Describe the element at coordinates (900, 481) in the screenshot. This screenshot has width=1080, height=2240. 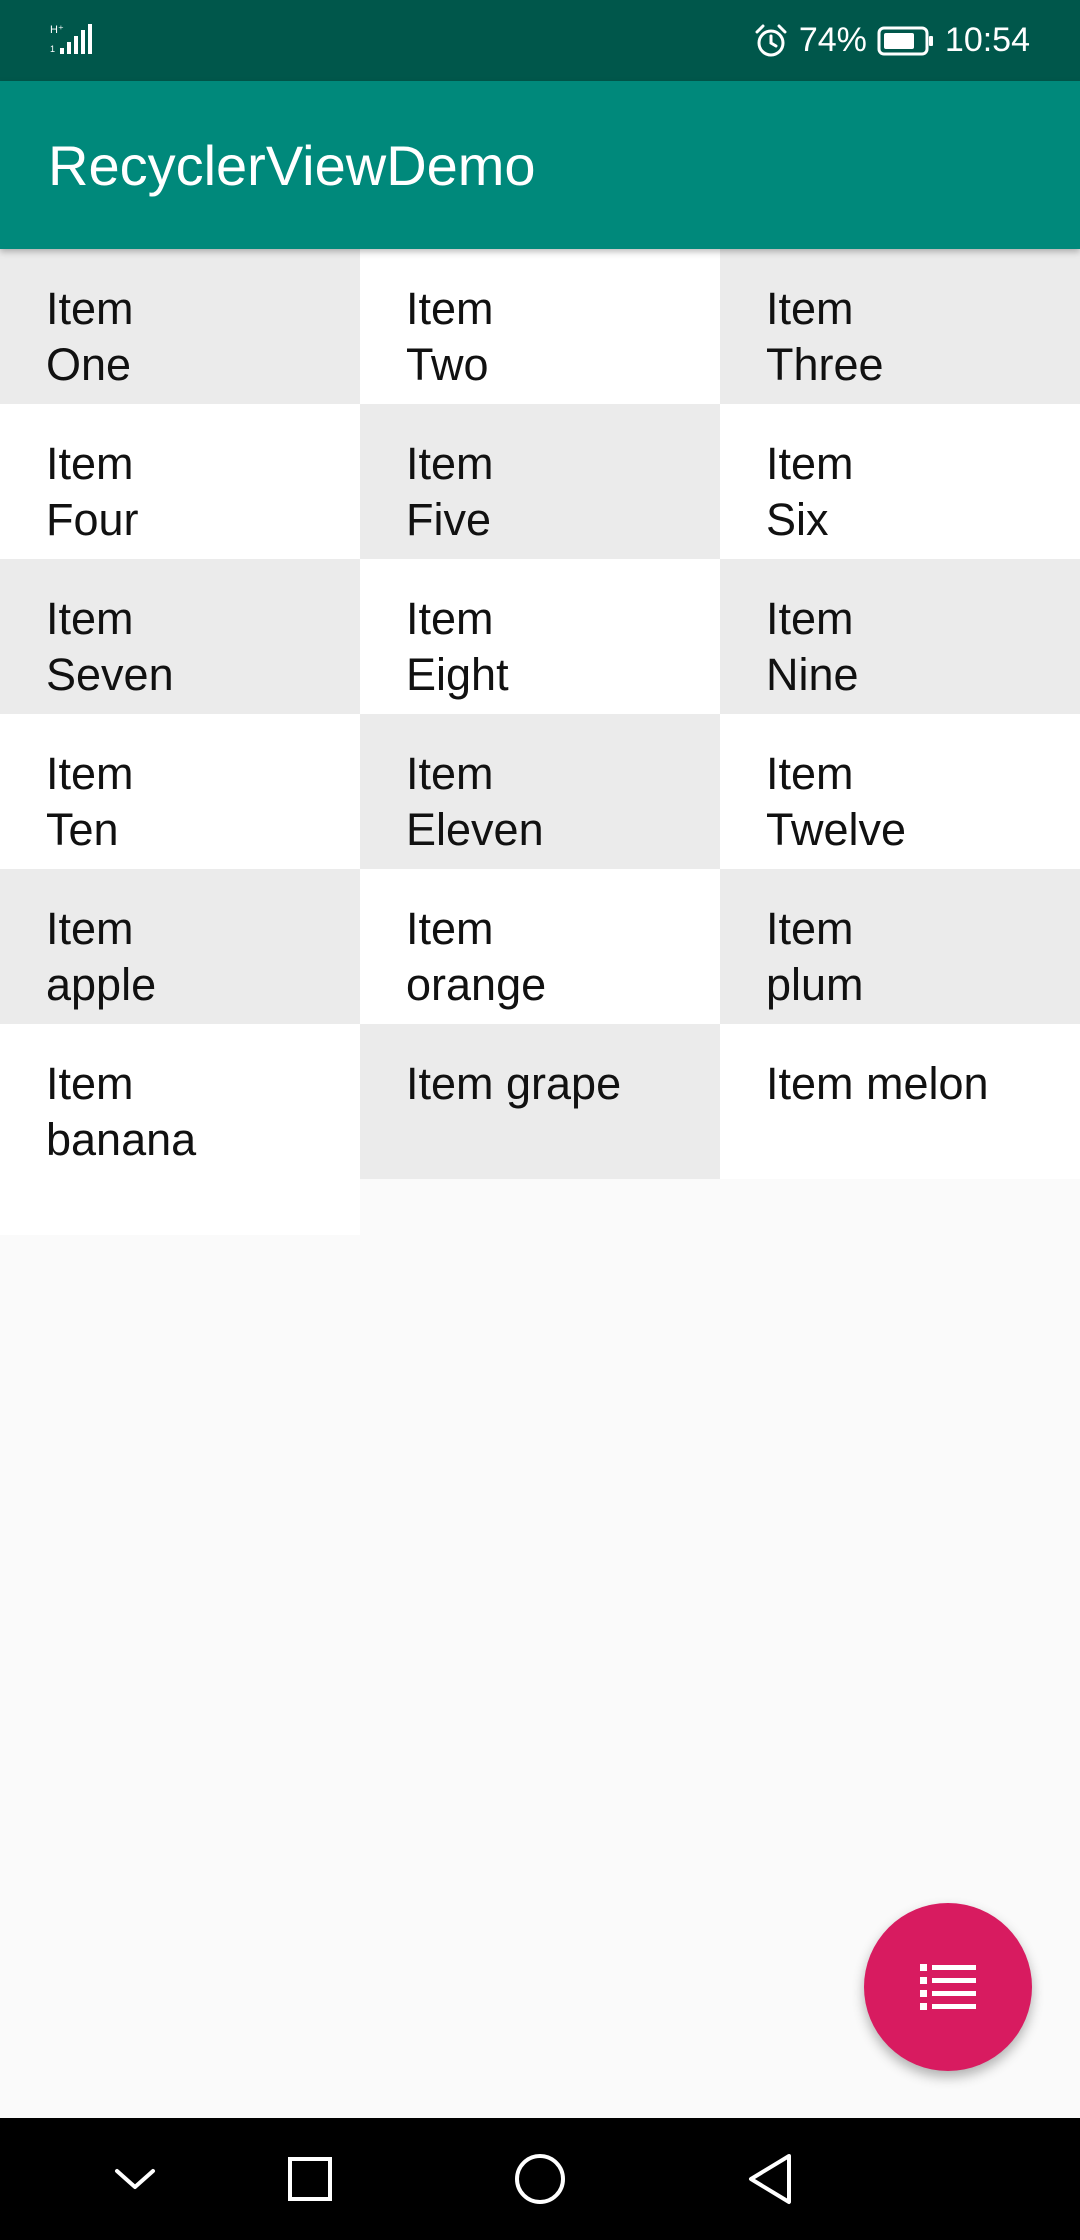
I see `grid-item: Item Six` at that location.